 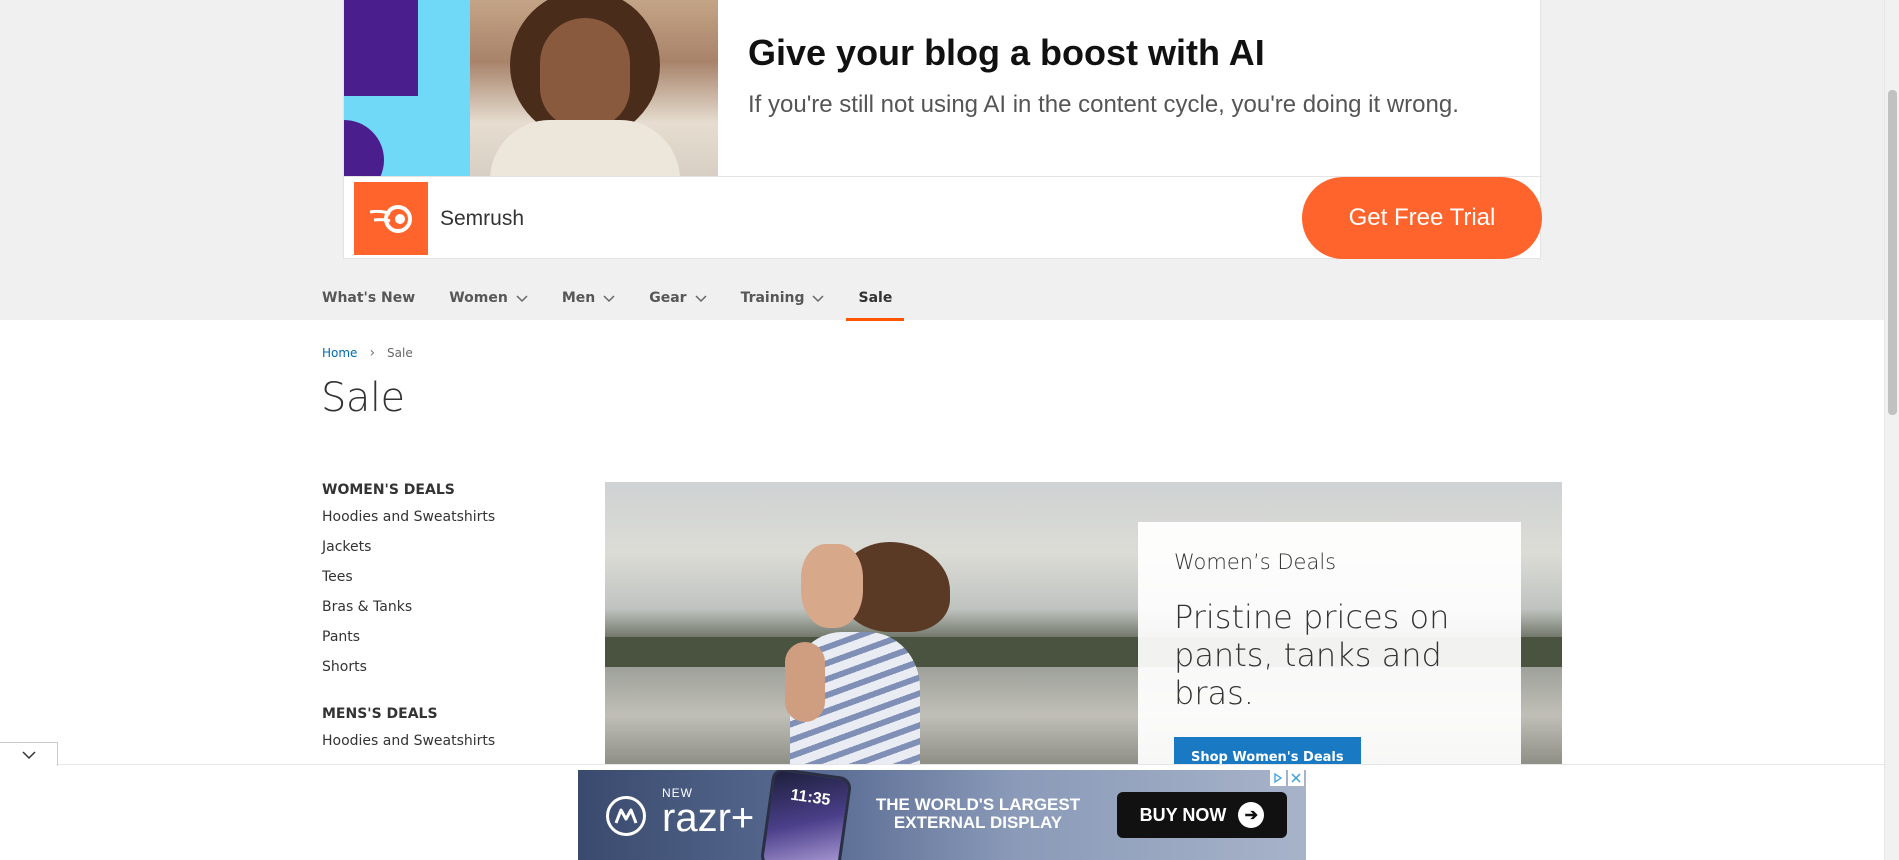 What do you see at coordinates (408, 637) in the screenshot?
I see `sidebar-link: Pants` at bounding box center [408, 637].